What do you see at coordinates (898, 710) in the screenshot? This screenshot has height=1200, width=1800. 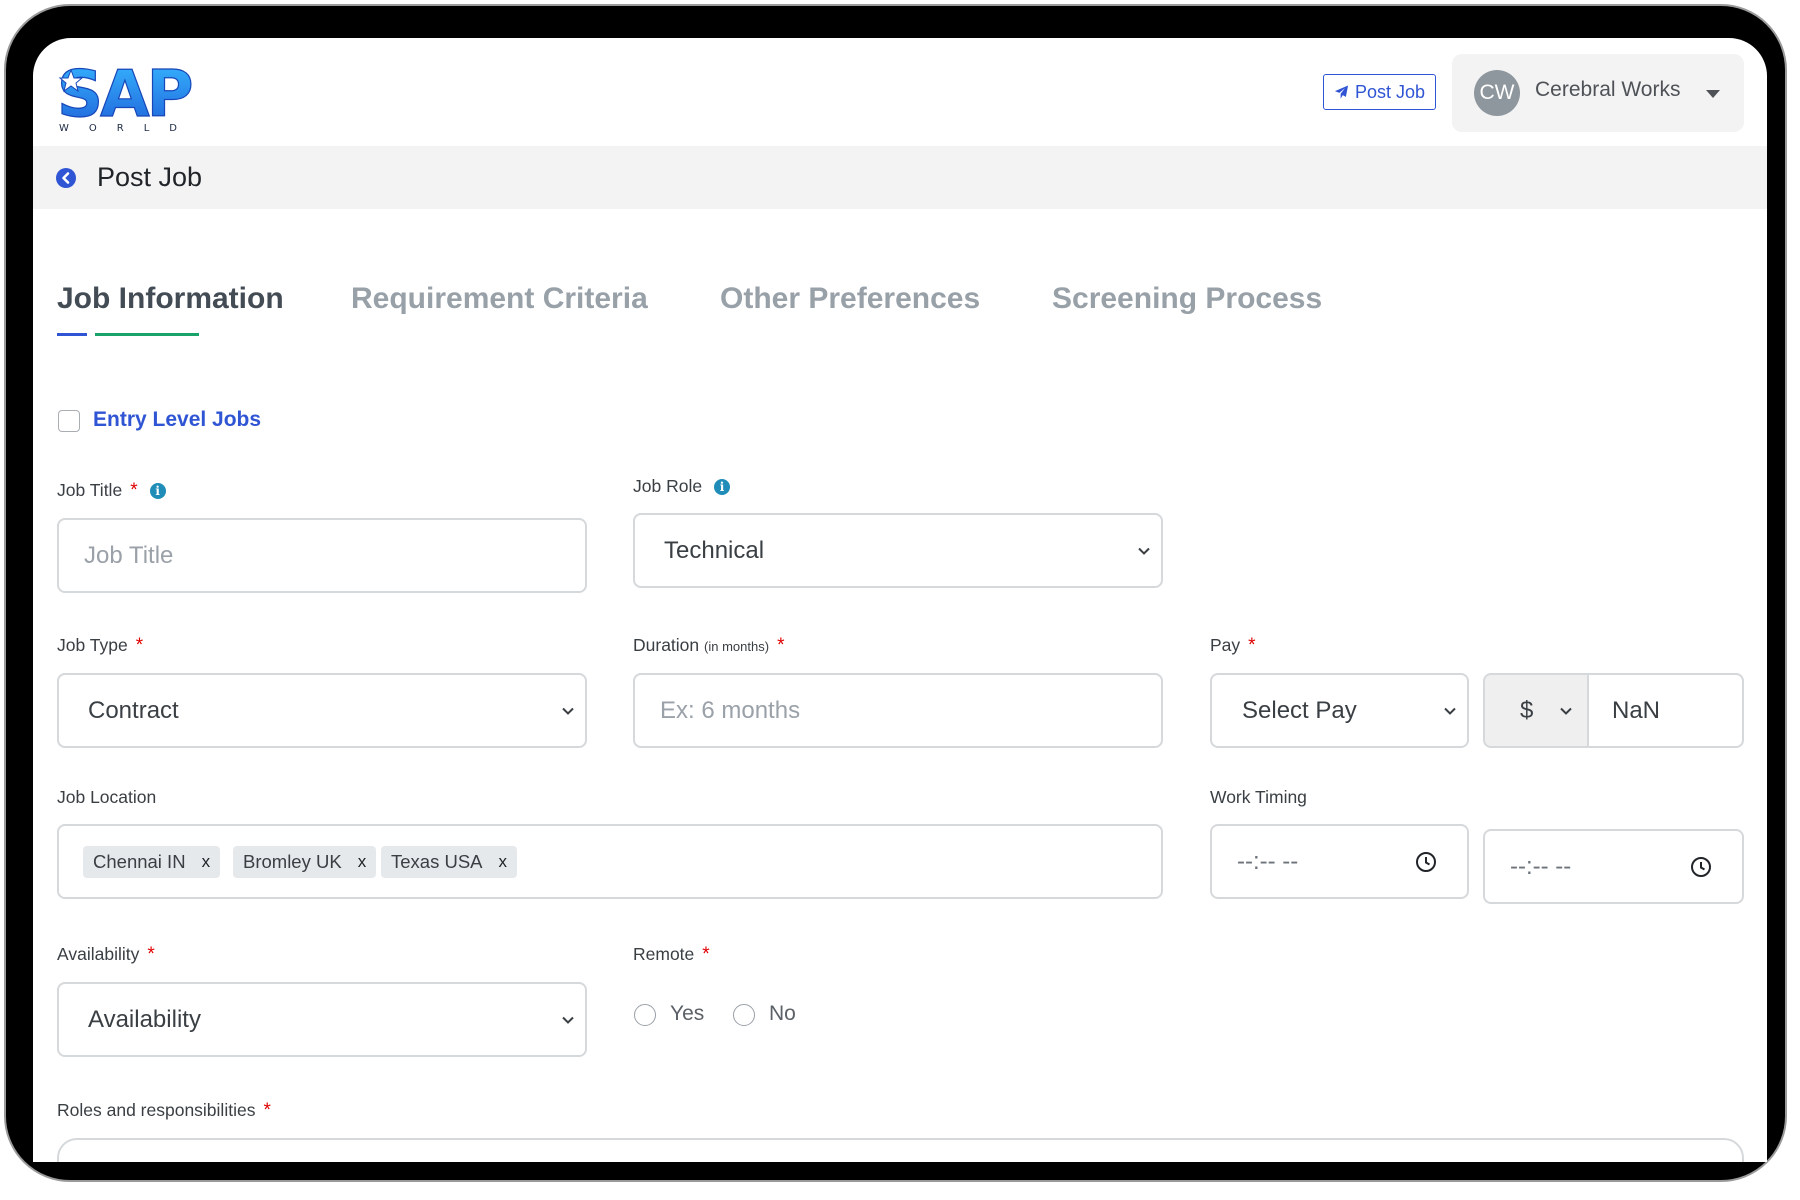 I see `duration-input: Ex: 6 months` at bounding box center [898, 710].